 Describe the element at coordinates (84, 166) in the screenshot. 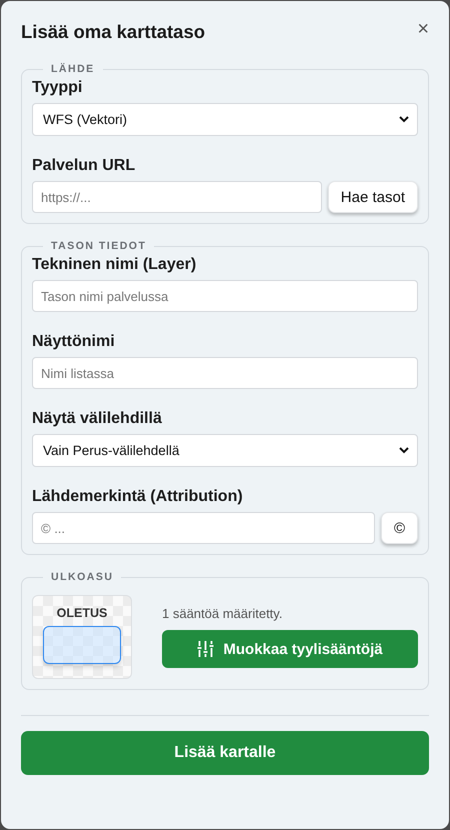

I see `field-label: Palvelun URL` at that location.